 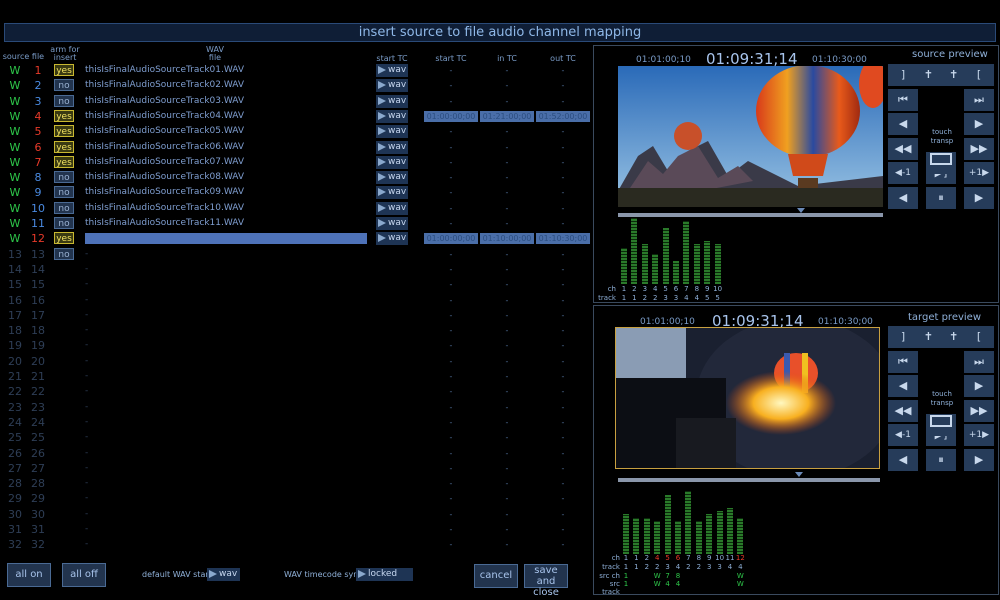 I want to click on save-and-close-button: save and close, so click(x=546, y=581).